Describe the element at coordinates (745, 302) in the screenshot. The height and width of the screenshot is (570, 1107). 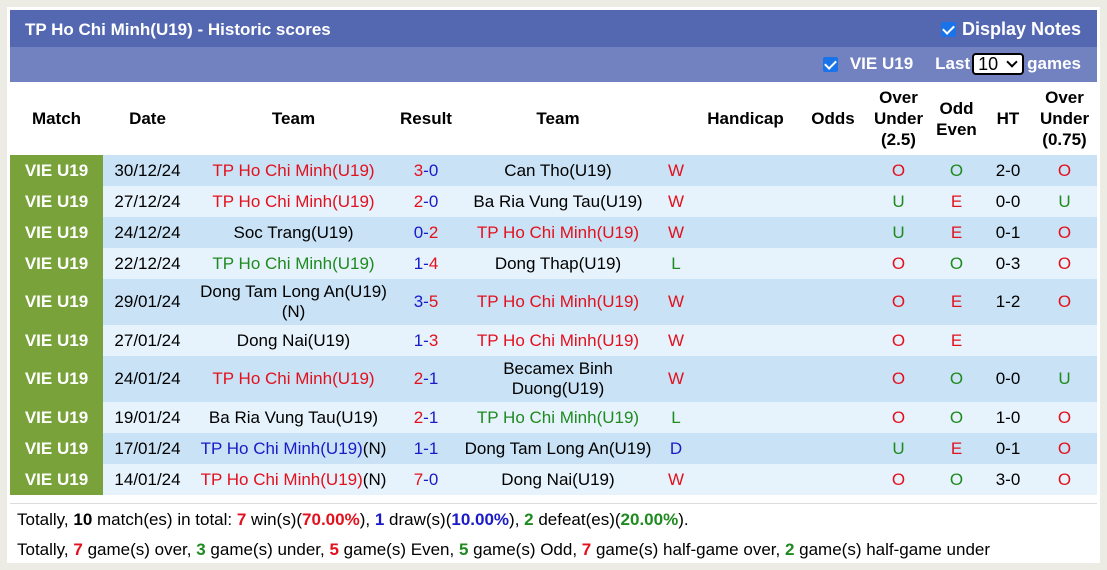
I see `handicap-cell` at that location.